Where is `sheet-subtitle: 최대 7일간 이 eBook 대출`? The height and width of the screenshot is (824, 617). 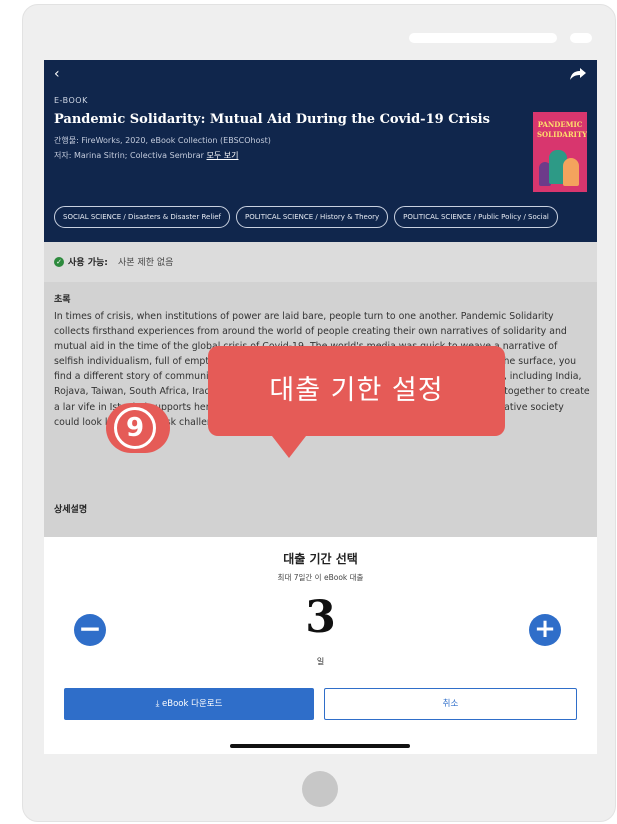
sheet-subtitle: 최대 7일간 이 eBook 대출 is located at coordinates (320, 577).